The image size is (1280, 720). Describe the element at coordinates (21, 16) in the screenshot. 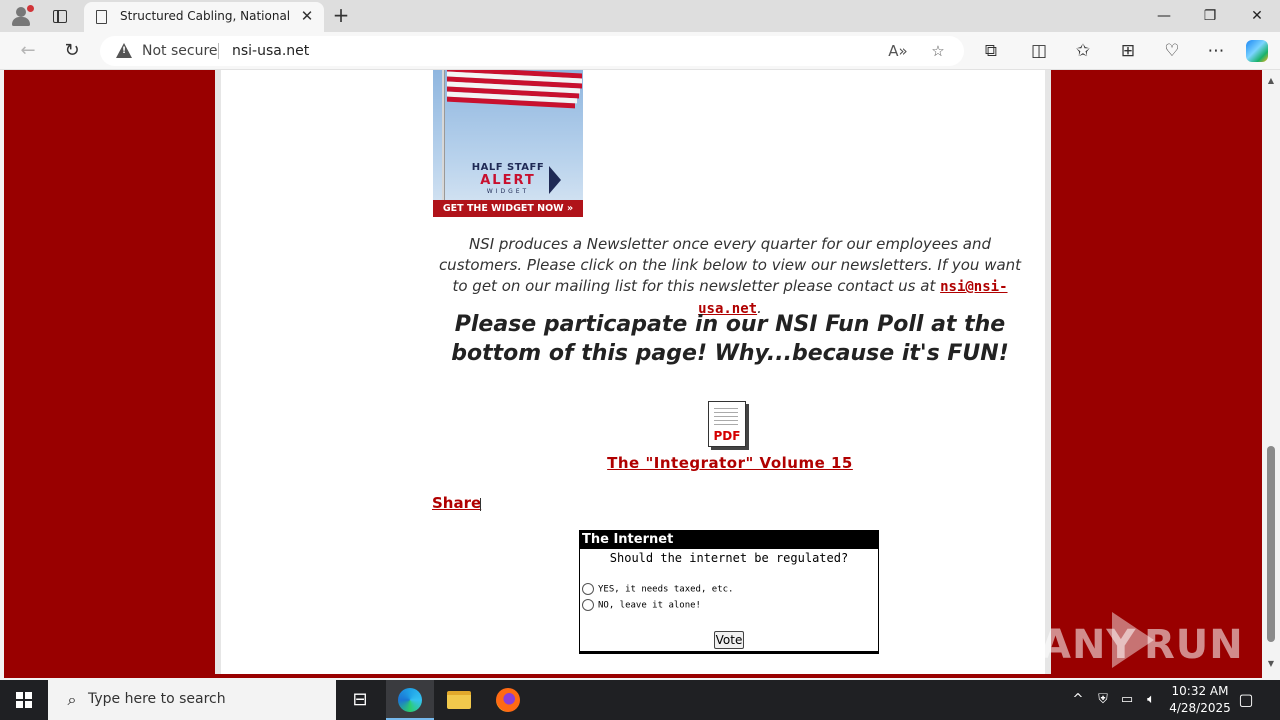

I see `profile-avatar-icon` at that location.